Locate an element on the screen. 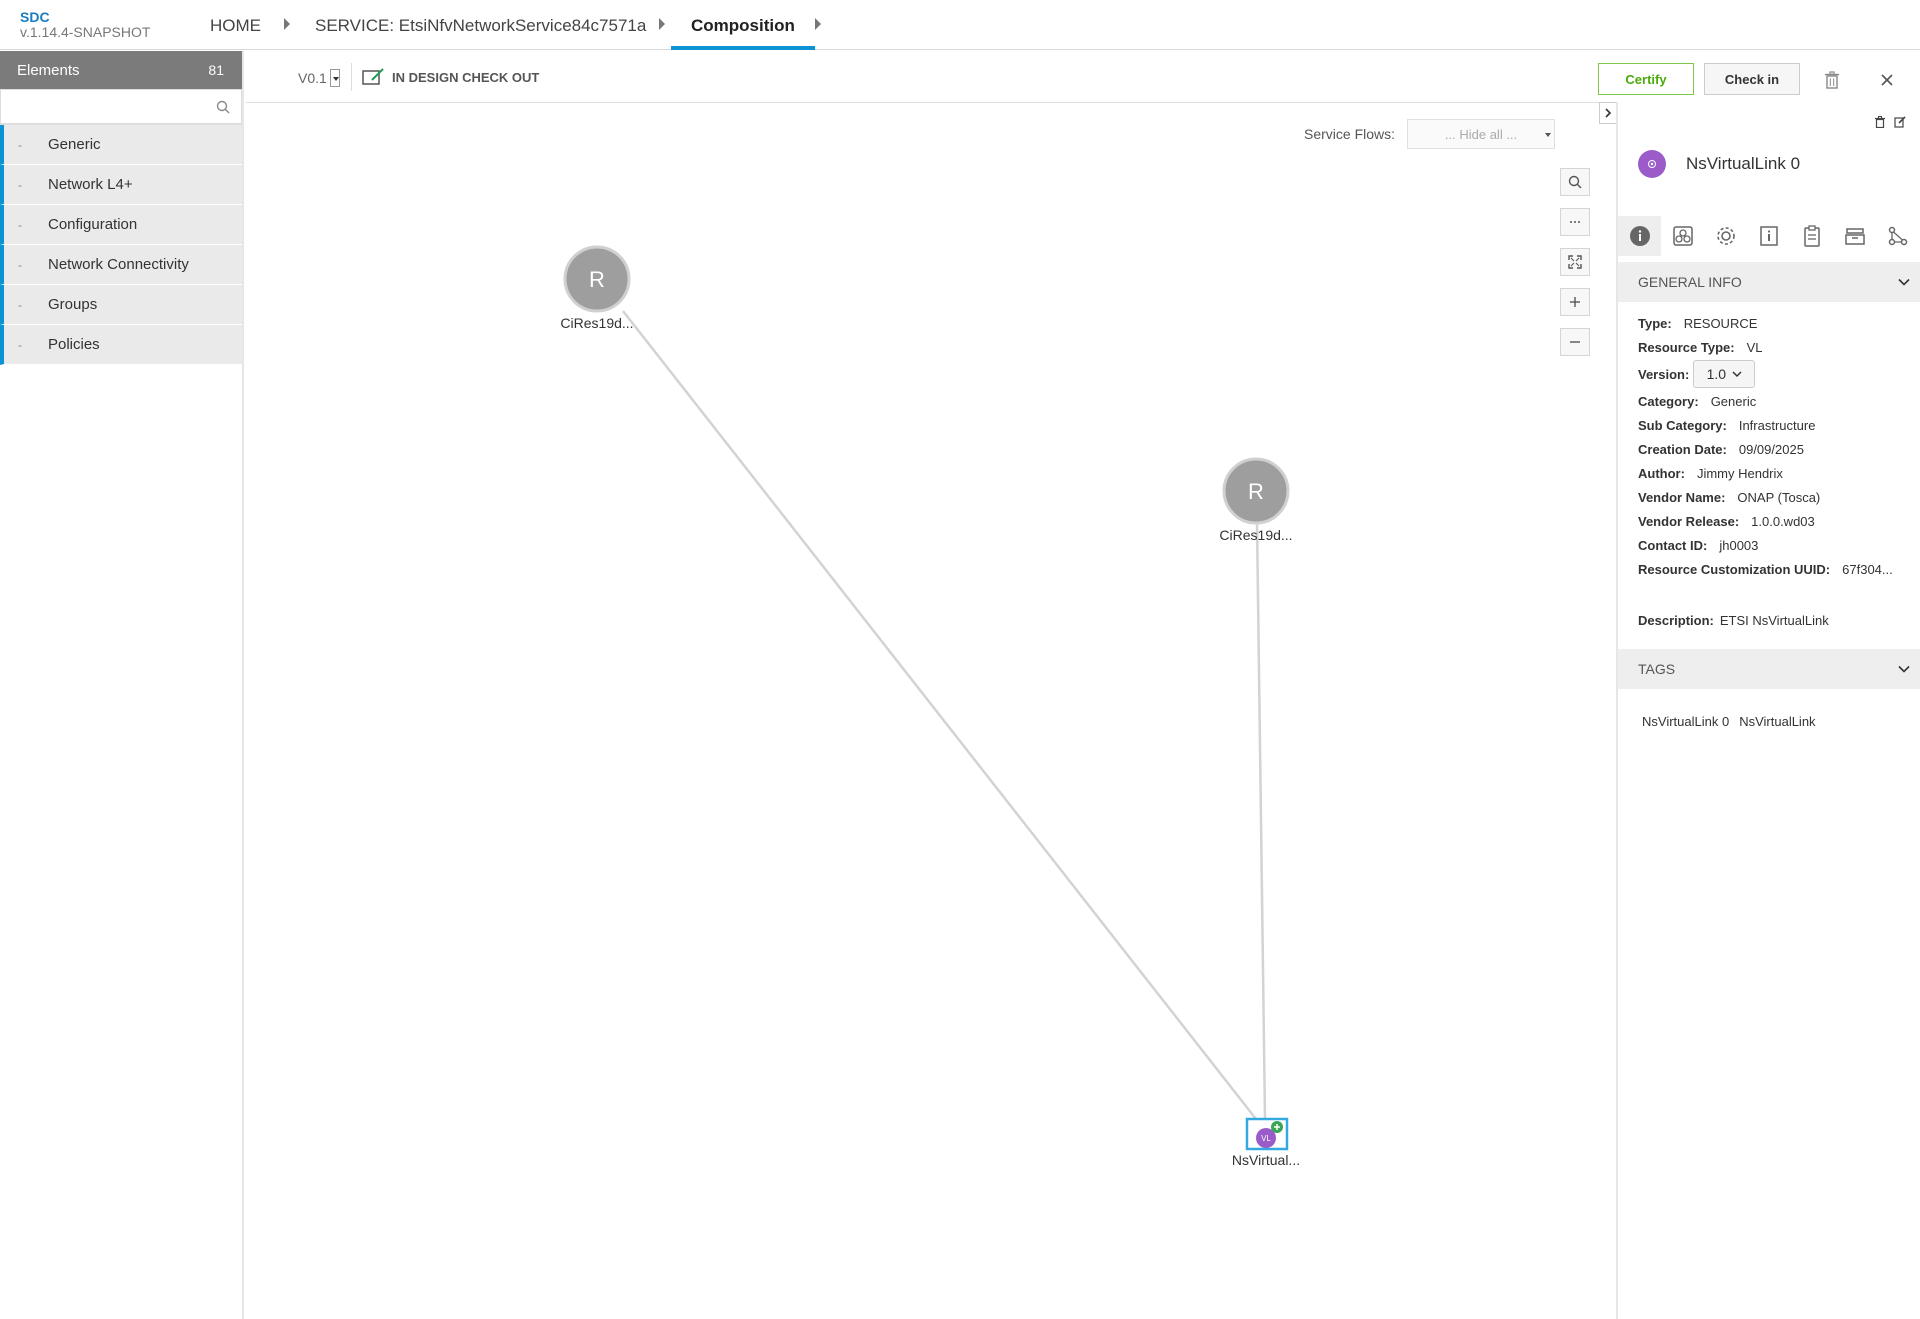 Image resolution: width=1920 pixels, height=1319 pixels. palette-category-generic: - Generic is located at coordinates (121, 145).